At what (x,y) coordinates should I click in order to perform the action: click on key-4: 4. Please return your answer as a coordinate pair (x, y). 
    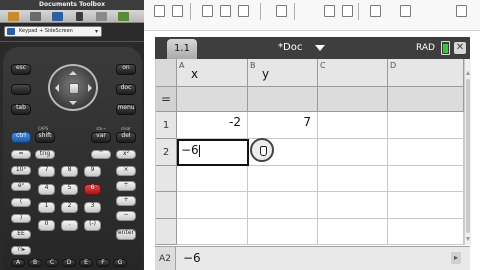
    Looking at the image, I should click on (46, 189).